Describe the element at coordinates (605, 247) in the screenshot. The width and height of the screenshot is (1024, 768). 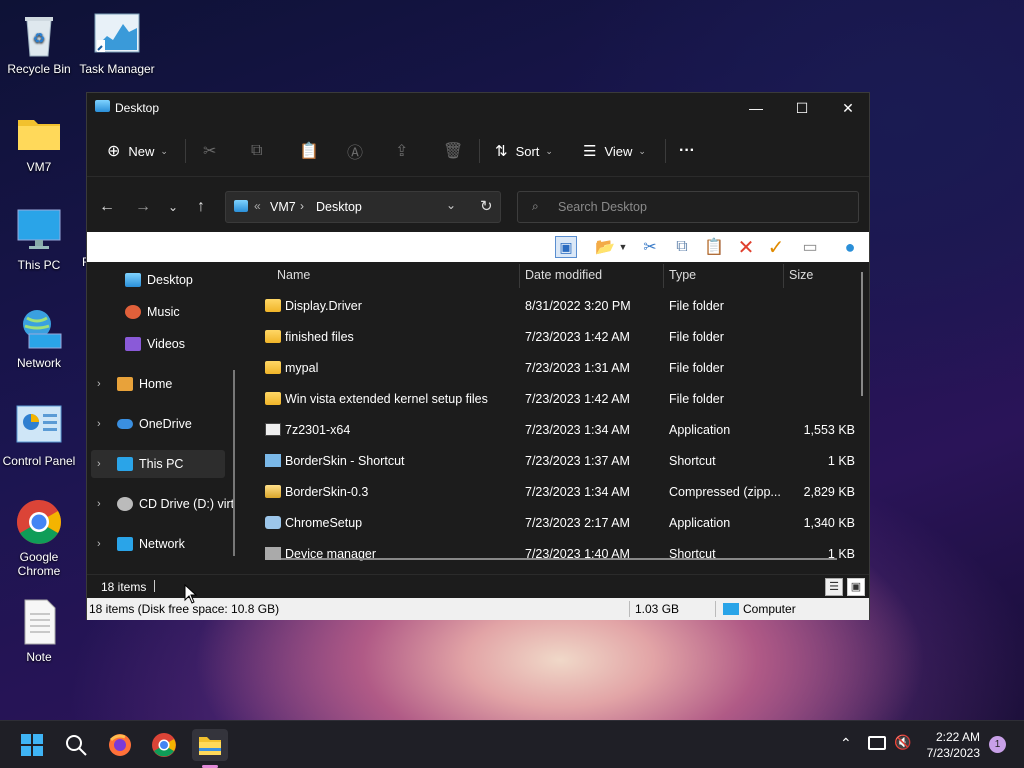
I see `select-folder-button: 📂` at that location.